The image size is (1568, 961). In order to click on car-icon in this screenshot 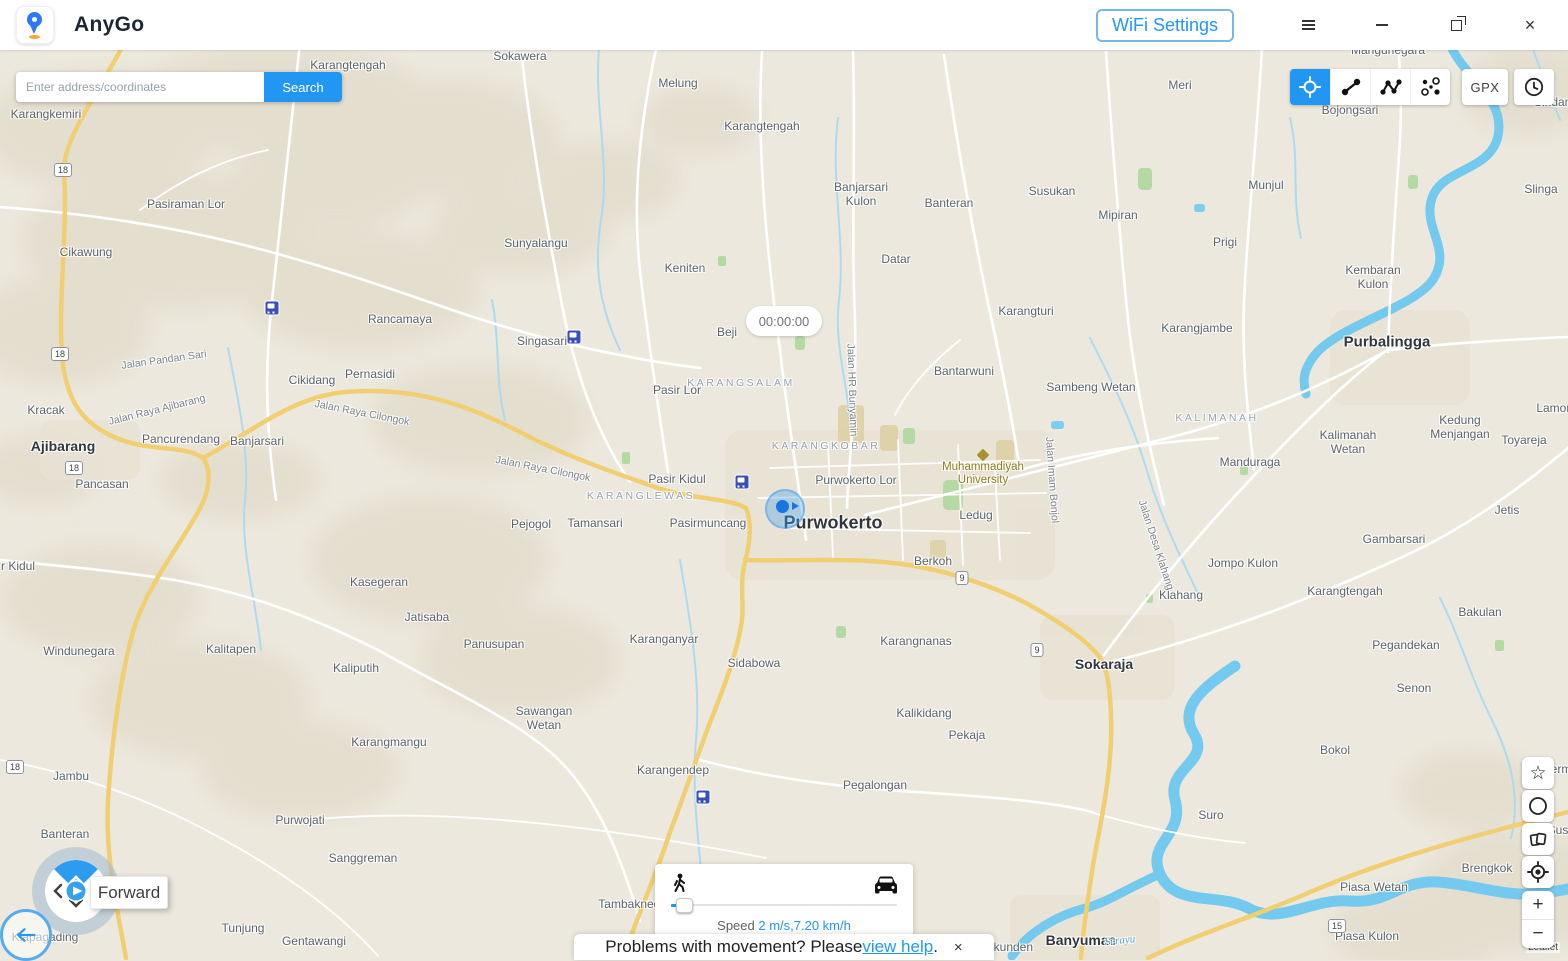, I will do `click(886, 885)`.